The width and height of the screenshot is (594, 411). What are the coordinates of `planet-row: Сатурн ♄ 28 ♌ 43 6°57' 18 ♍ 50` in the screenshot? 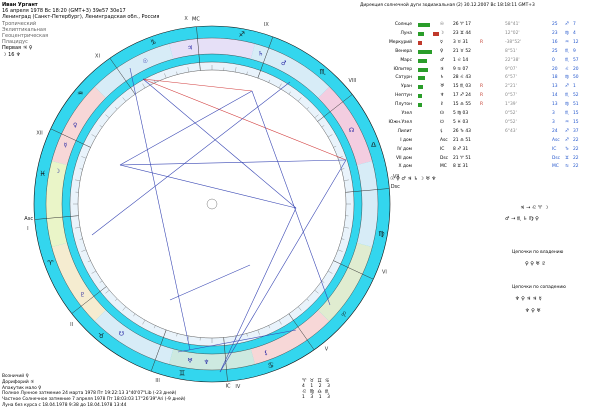 It's located at (477, 78).